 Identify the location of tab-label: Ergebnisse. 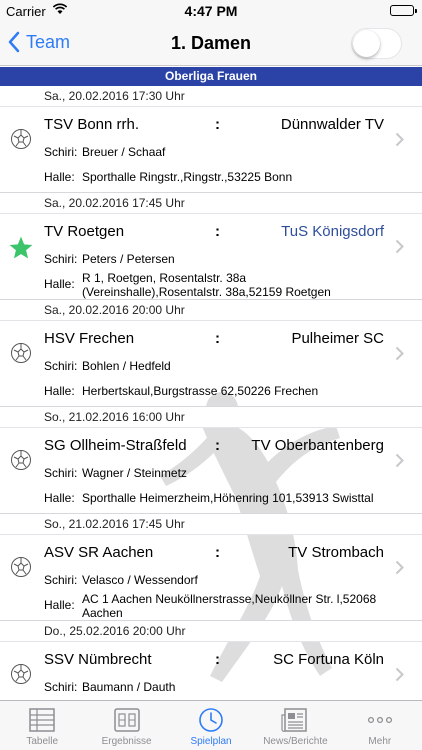
(126, 741).